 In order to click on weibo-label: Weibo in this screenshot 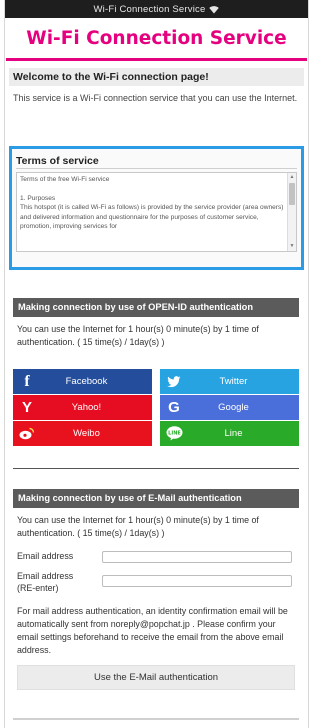, I will do `click(86, 433)`.